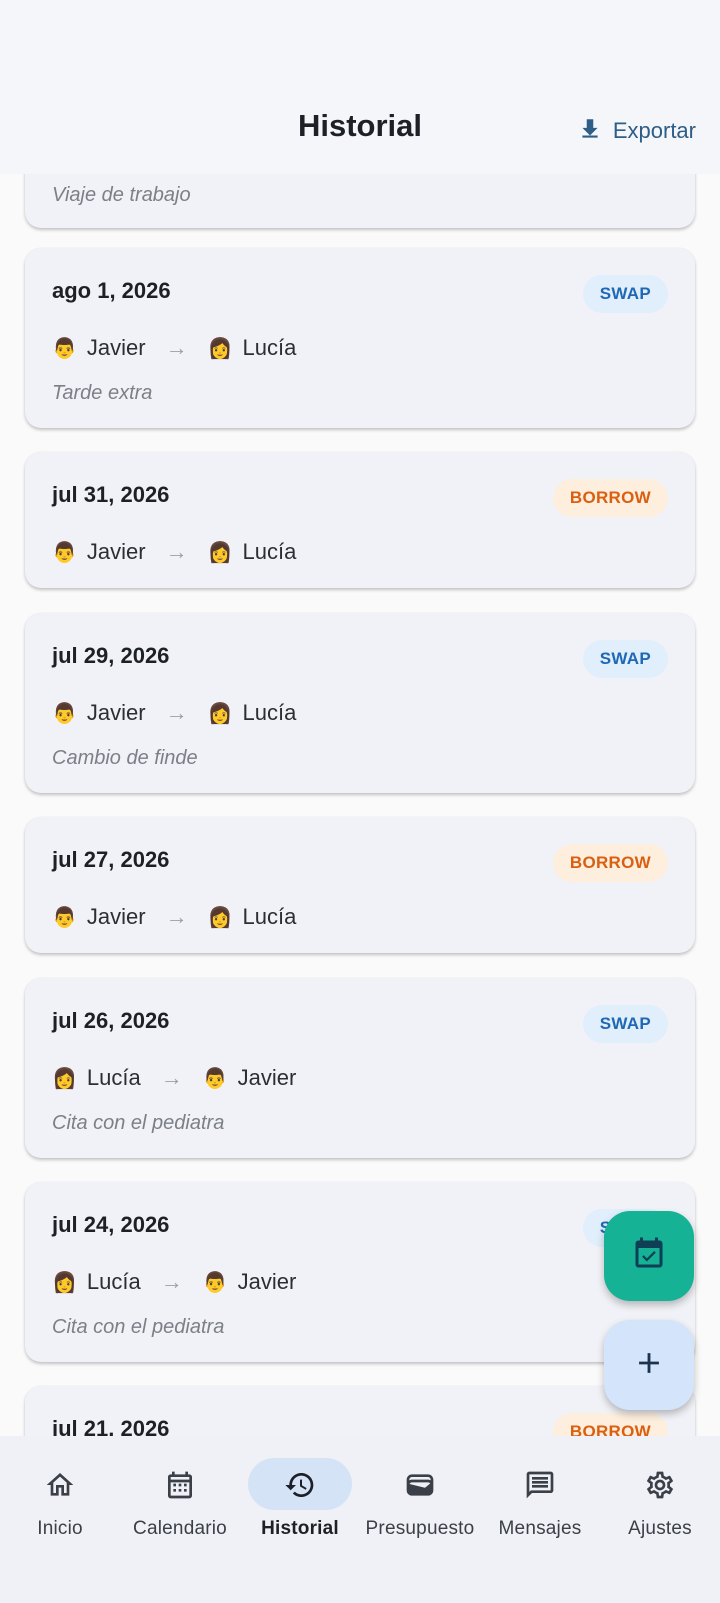 The image size is (720, 1603). I want to click on nav-label: Historial, so click(300, 1528).